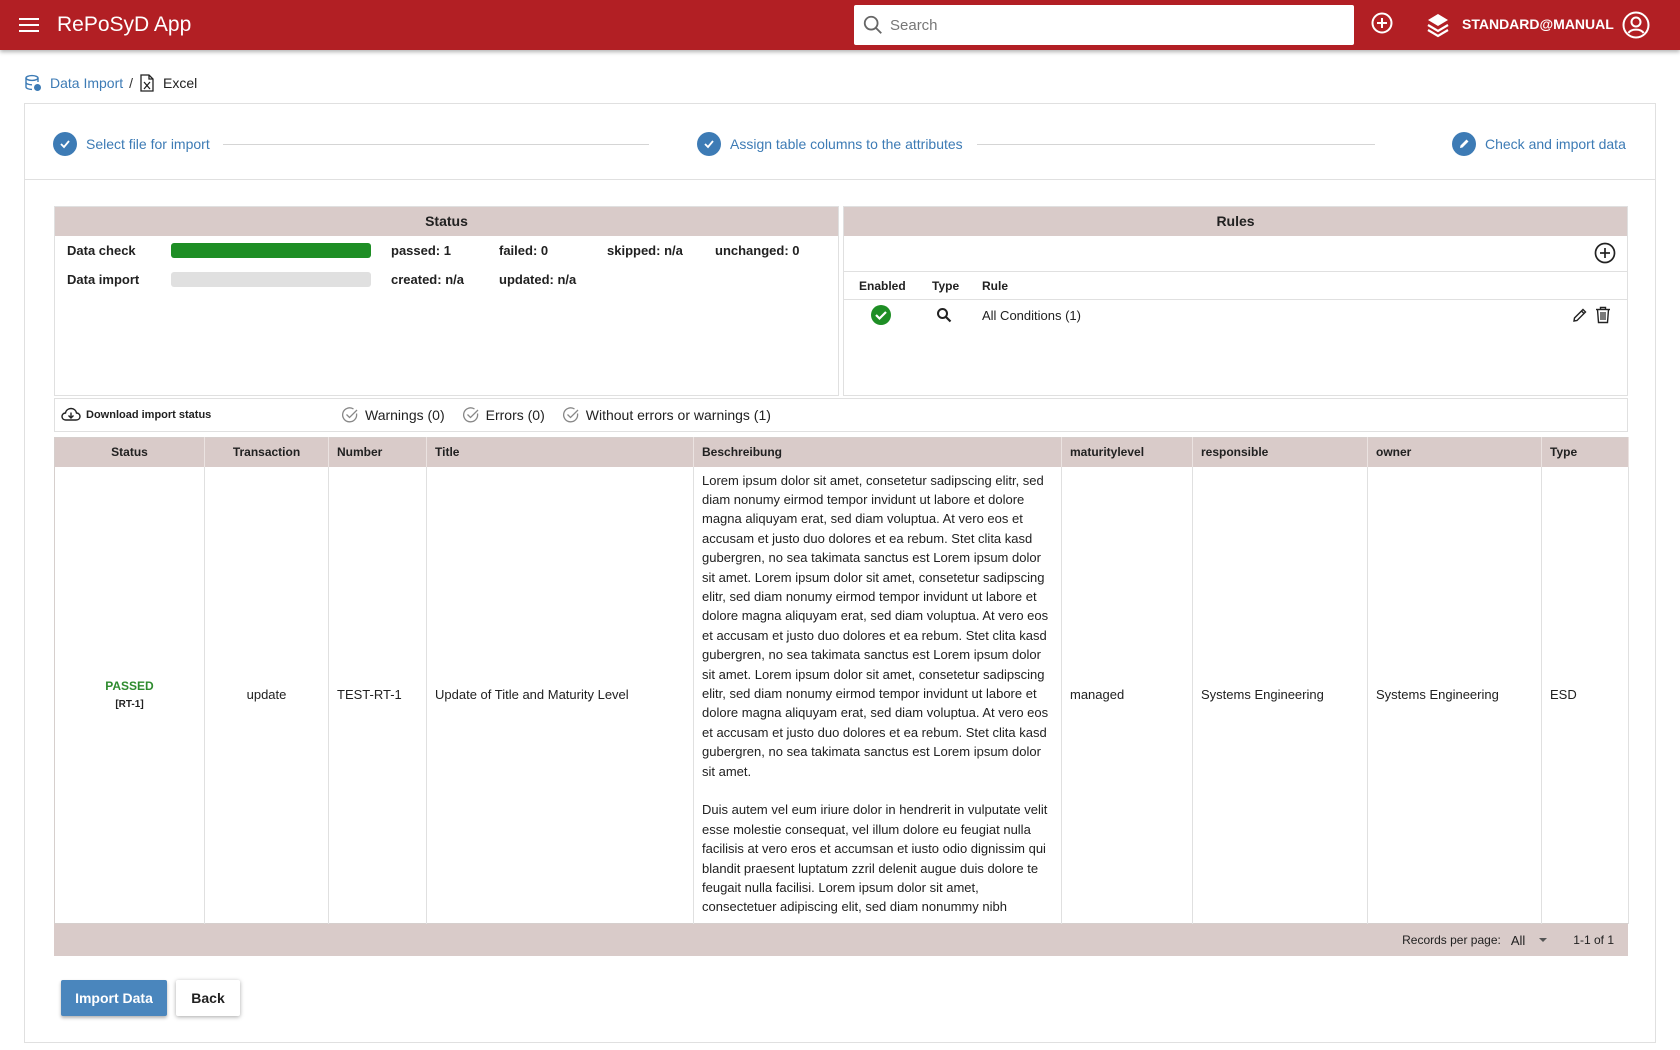 The height and width of the screenshot is (1050, 1680). What do you see at coordinates (1438, 27) in the screenshot?
I see `layers-icon` at bounding box center [1438, 27].